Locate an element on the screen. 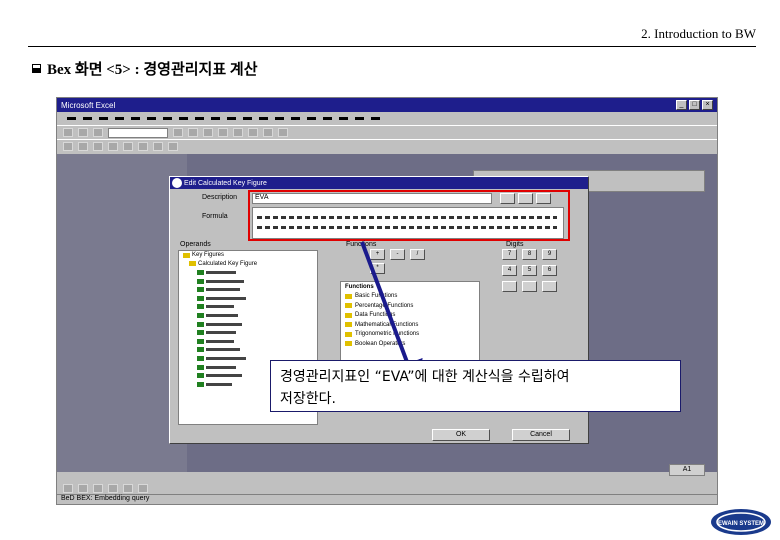  minimize-button: _ is located at coordinates (681, 105).